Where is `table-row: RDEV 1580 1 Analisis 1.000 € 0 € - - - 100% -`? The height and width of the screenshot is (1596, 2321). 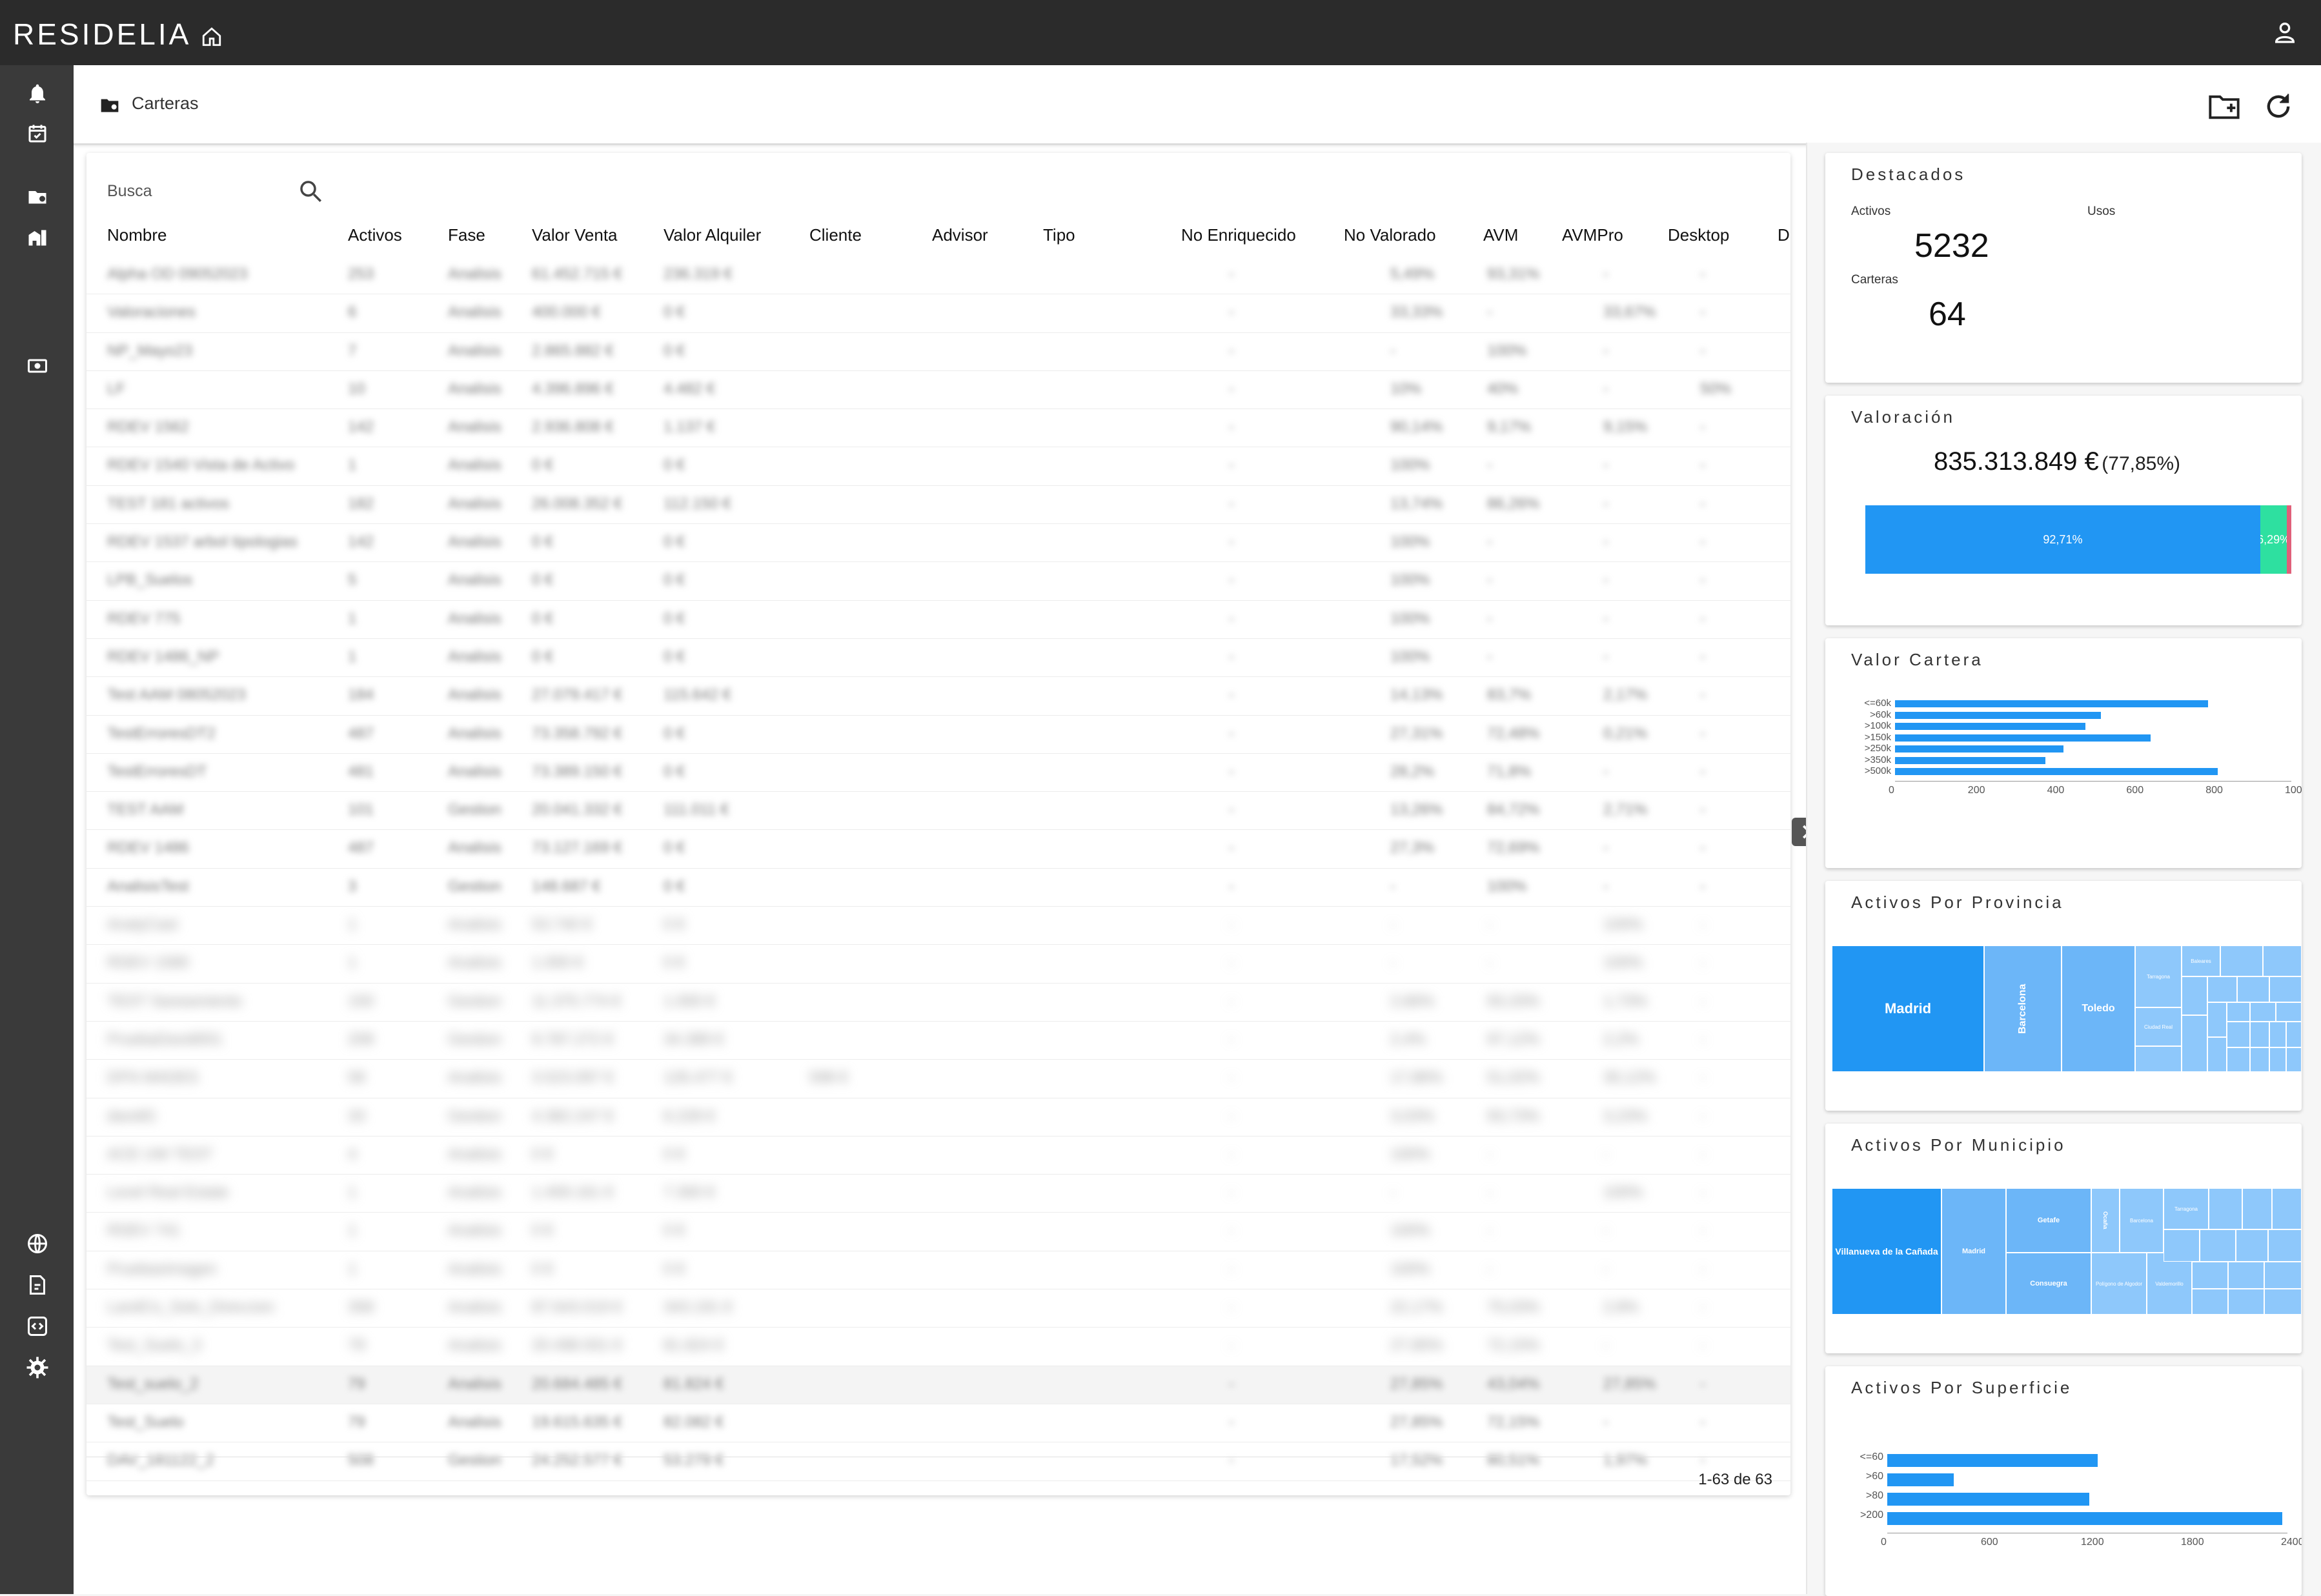
table-row: RDEV 1580 1 Analisis 1.000 € 0 € - - - 100% - is located at coordinates (938, 965).